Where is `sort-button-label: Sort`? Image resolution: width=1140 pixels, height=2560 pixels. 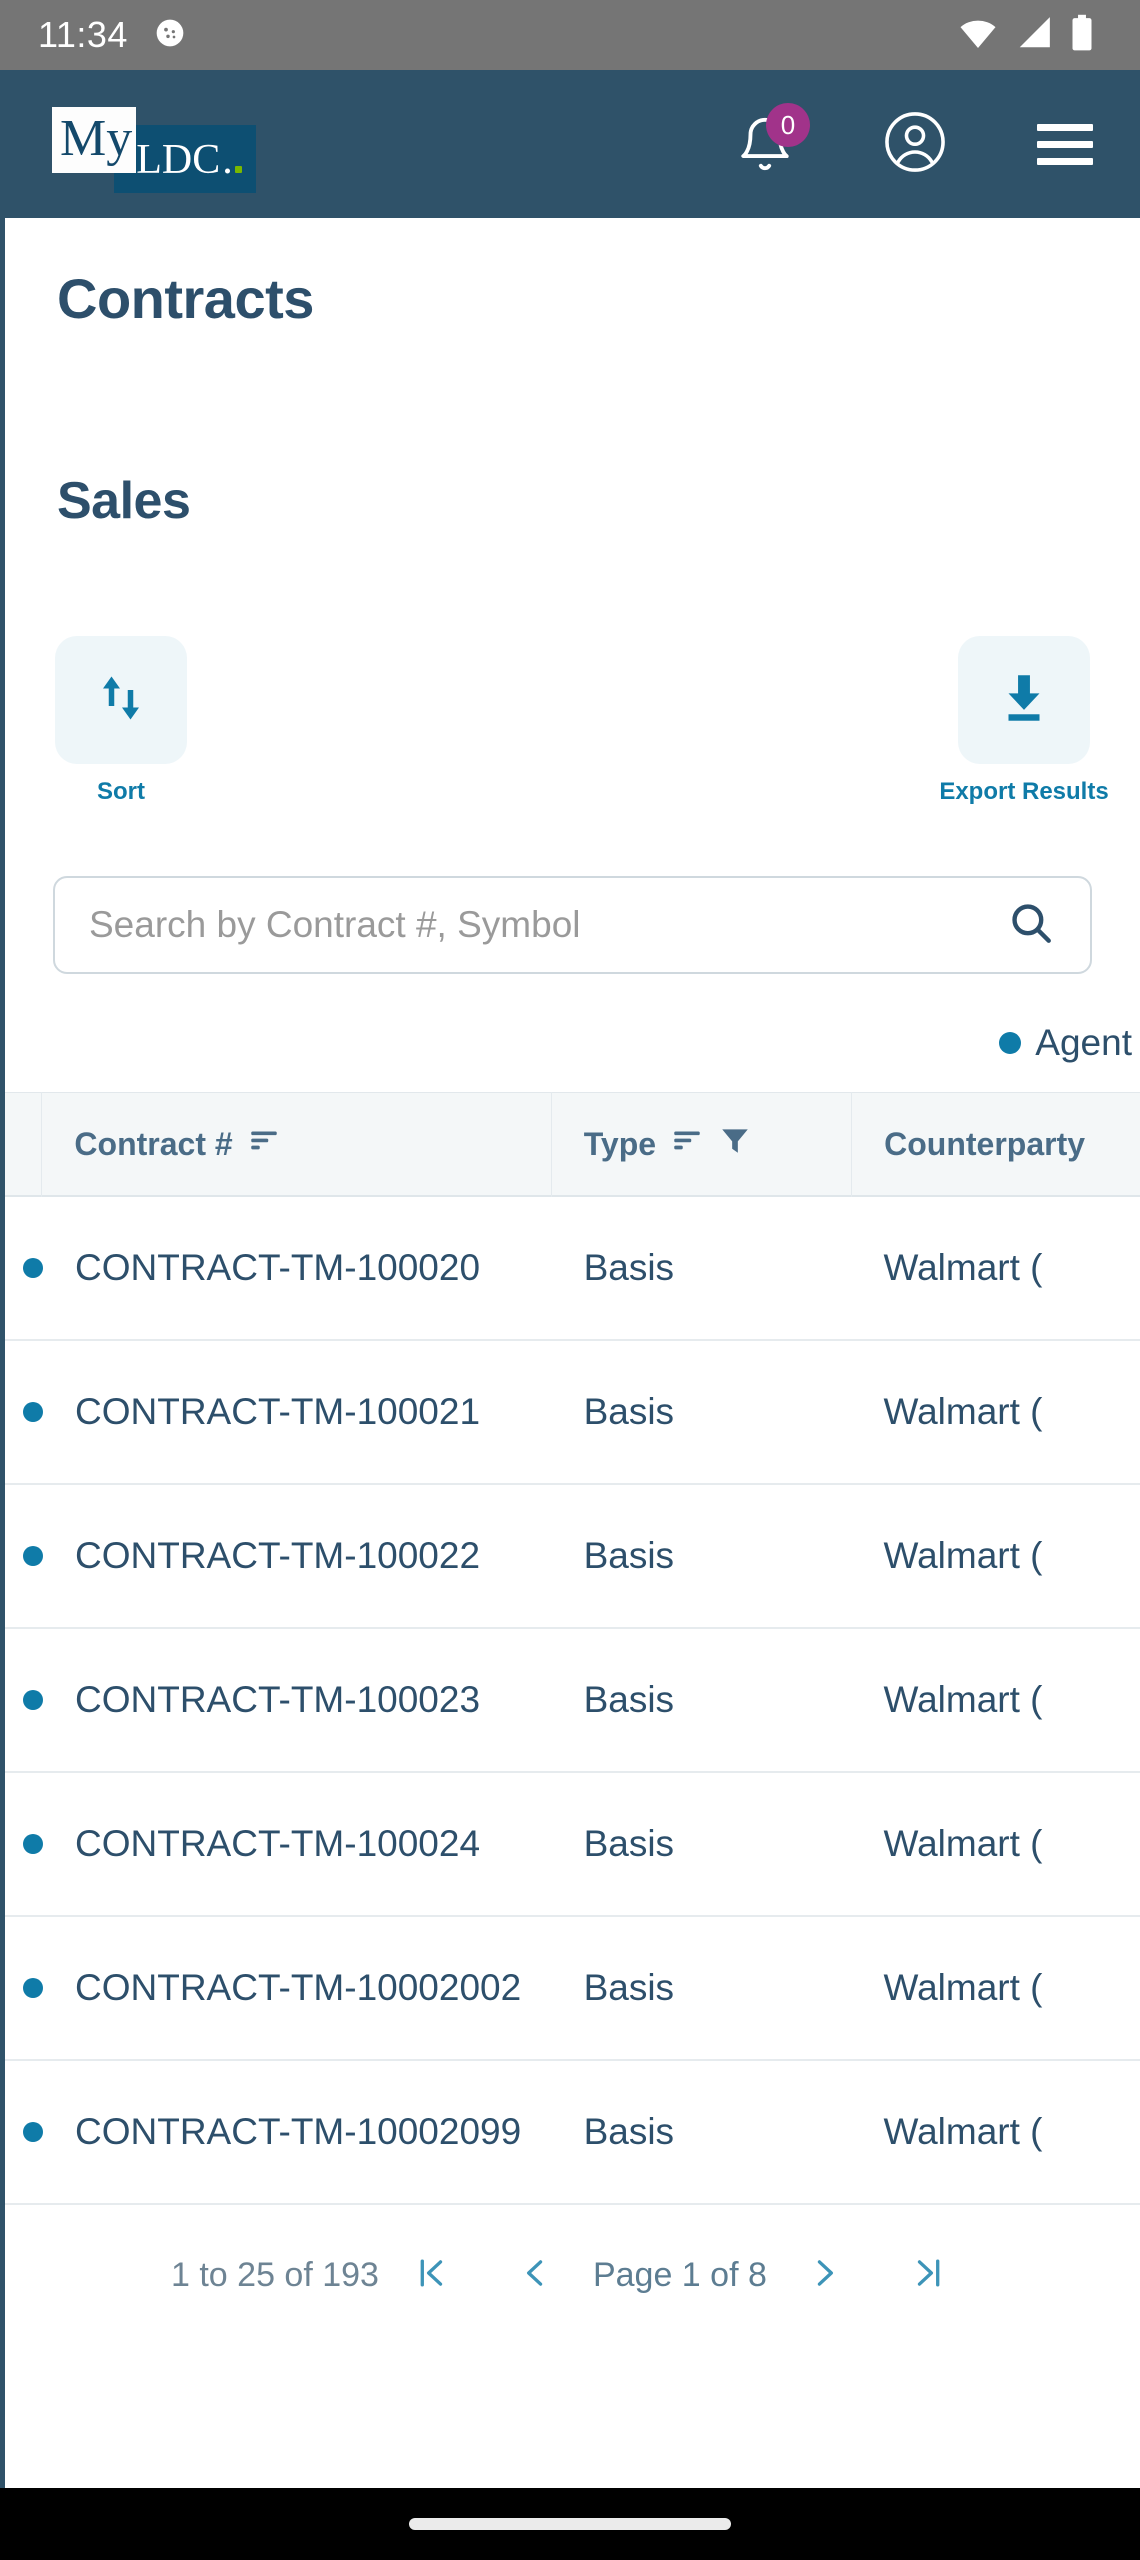 sort-button-label: Sort is located at coordinates (121, 791).